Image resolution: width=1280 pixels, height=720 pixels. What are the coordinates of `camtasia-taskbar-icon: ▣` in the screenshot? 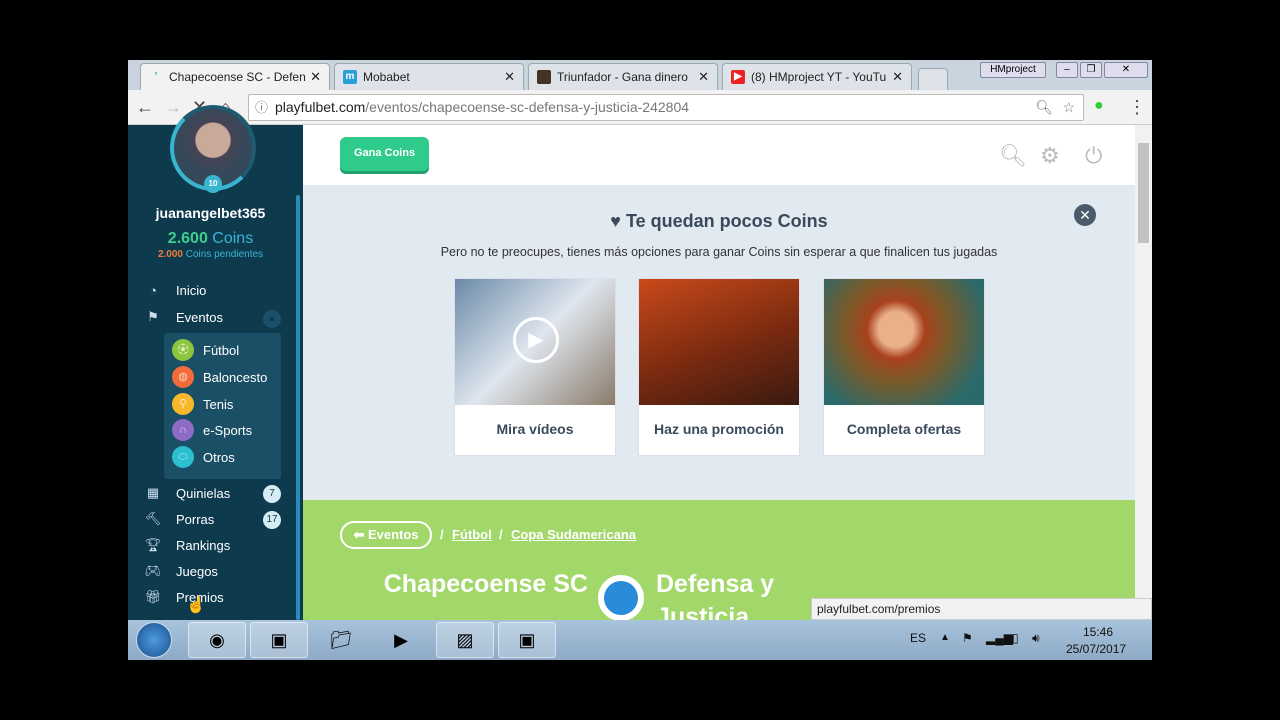 It's located at (279, 640).